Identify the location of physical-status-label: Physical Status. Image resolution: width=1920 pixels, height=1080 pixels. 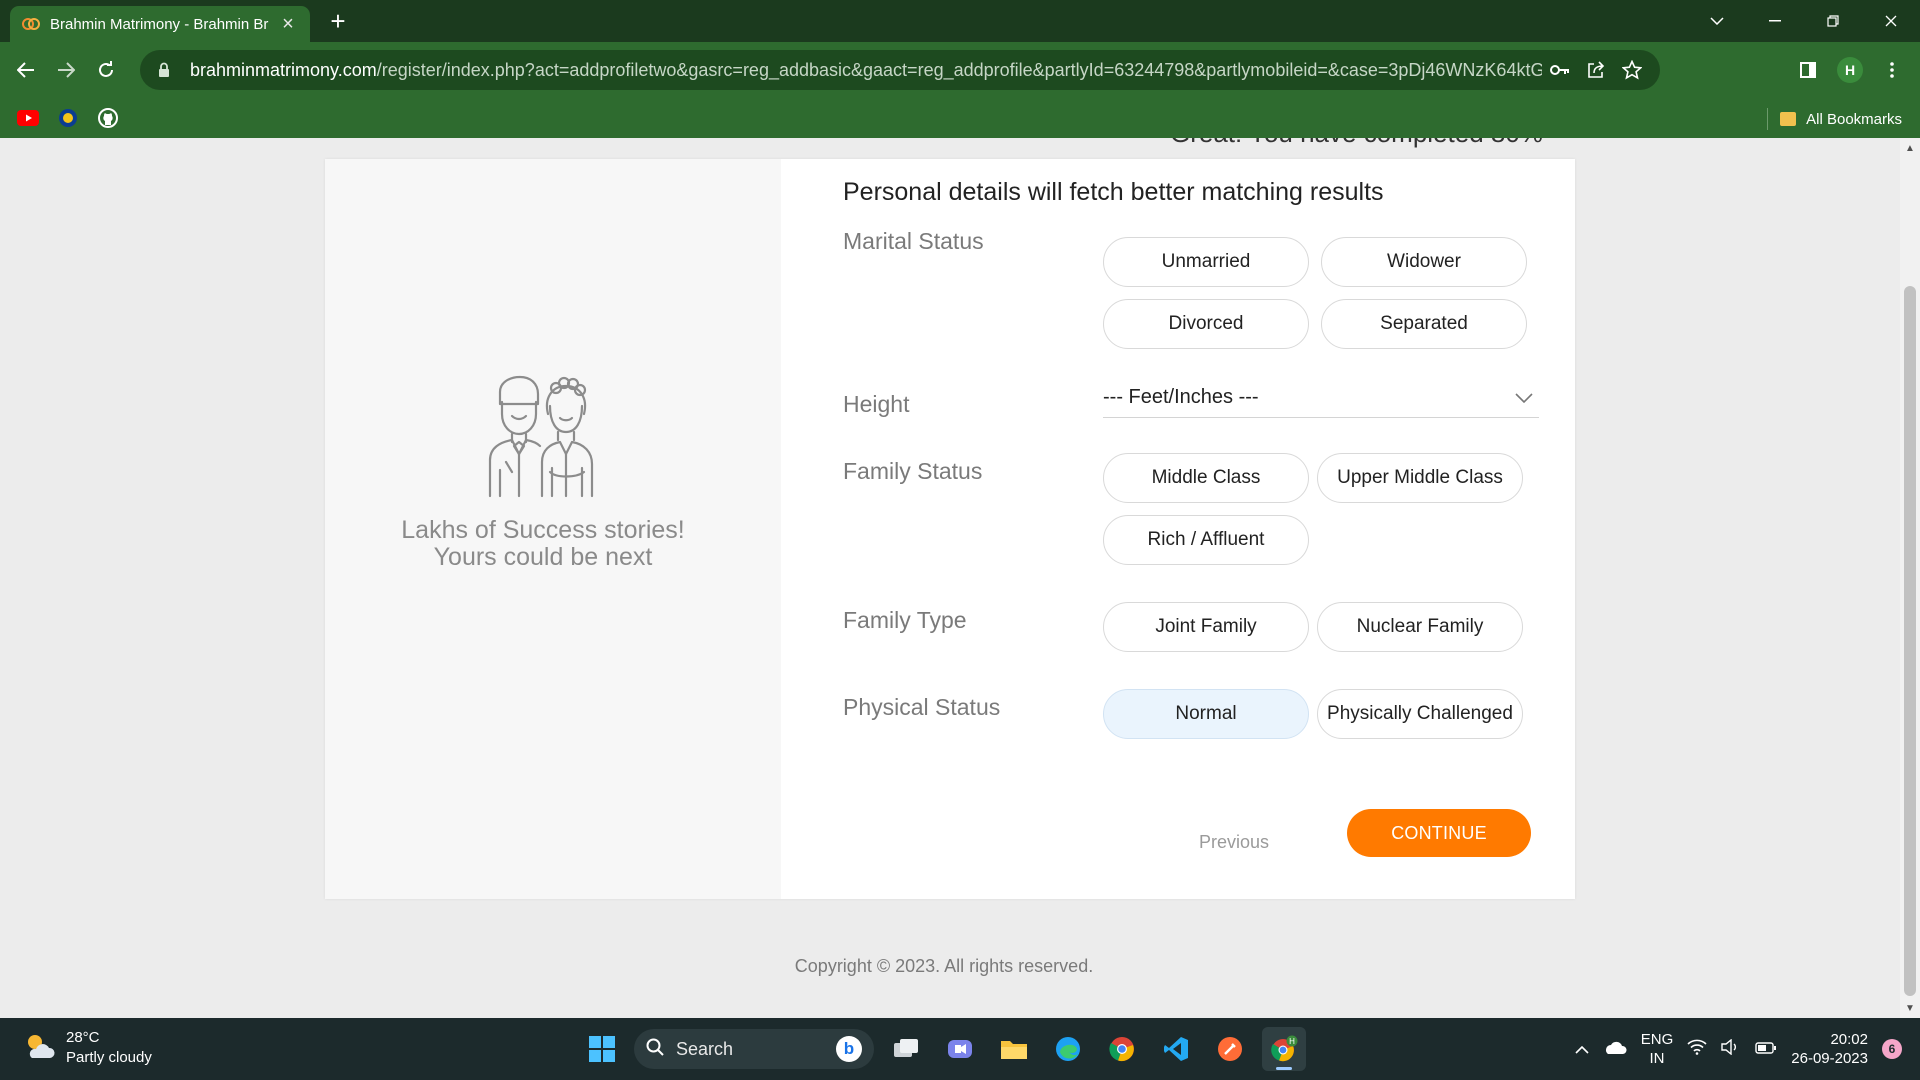
(922, 707).